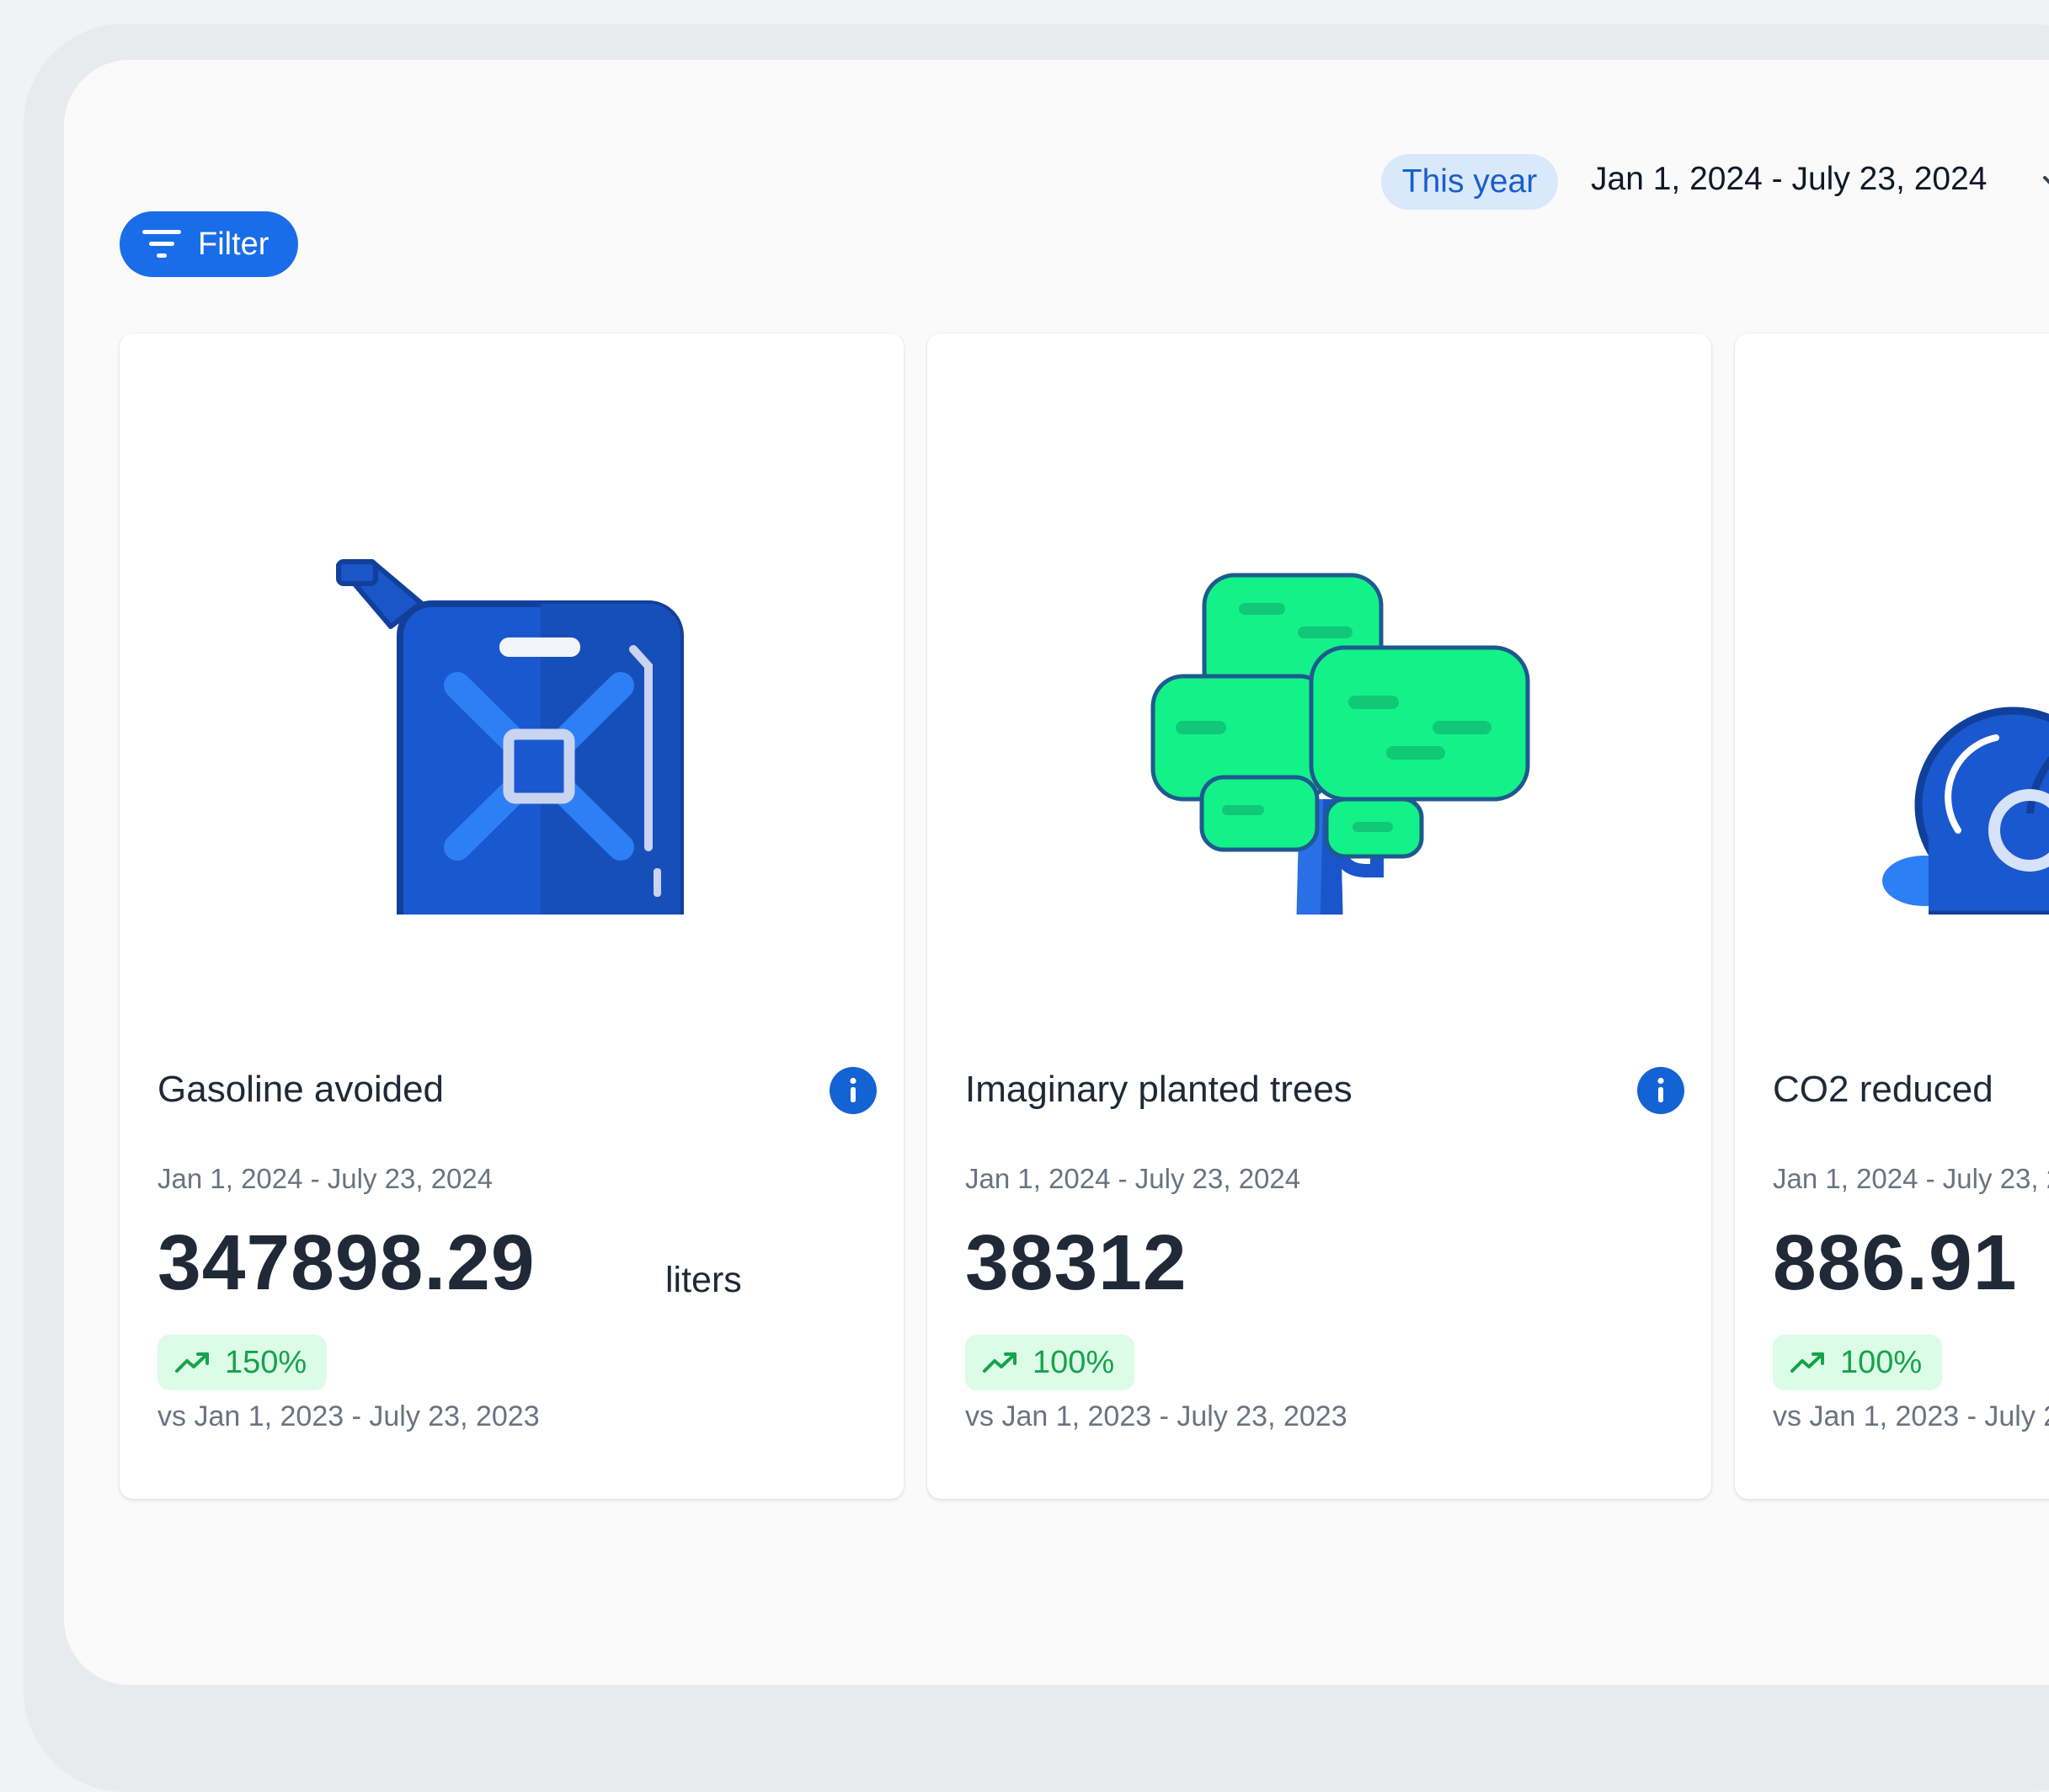  I want to click on change-badge: 150%, so click(242, 1362).